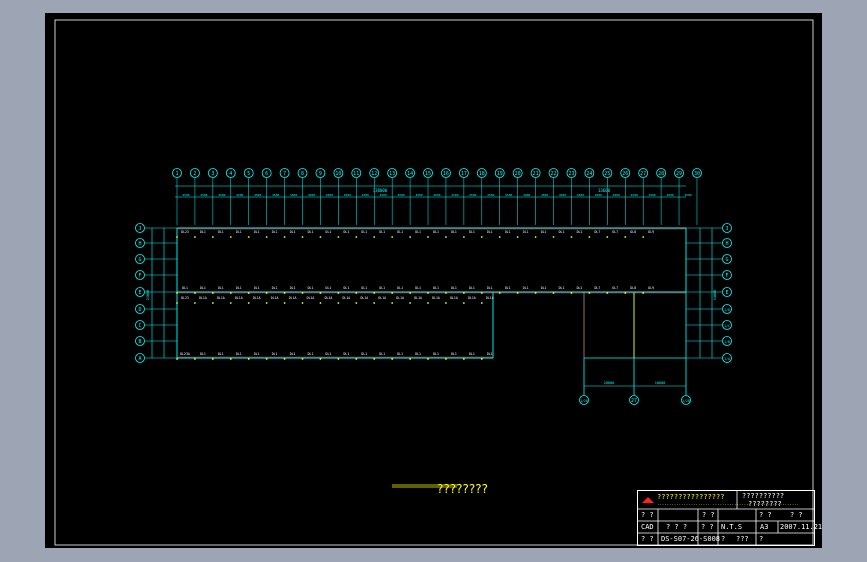  Describe the element at coordinates (472, 232) in the screenshot. I see `row-j-label-16: DL1` at that location.